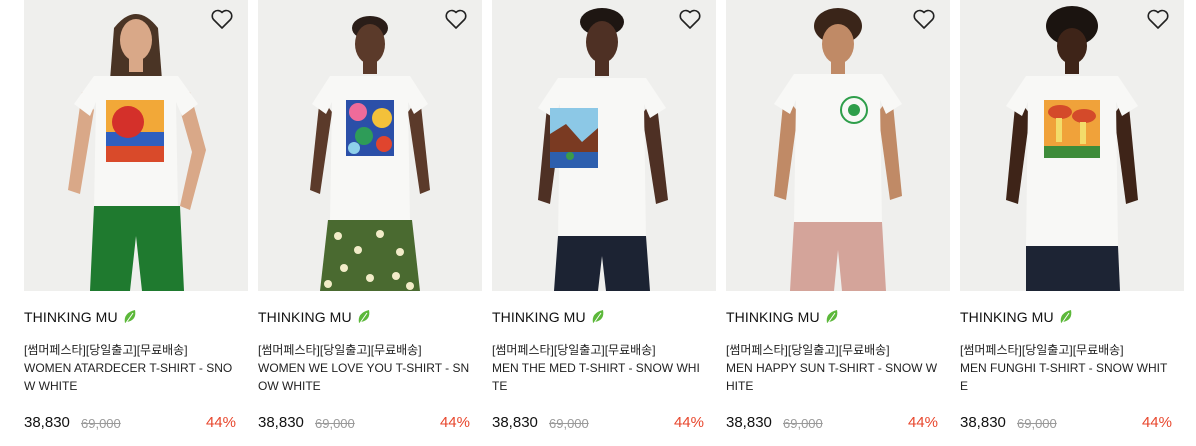 This screenshot has height=446, width=1196. I want to click on product-title: MEN FUNGHI T-SHIRT - SNOW WHITE, so click(1064, 377).